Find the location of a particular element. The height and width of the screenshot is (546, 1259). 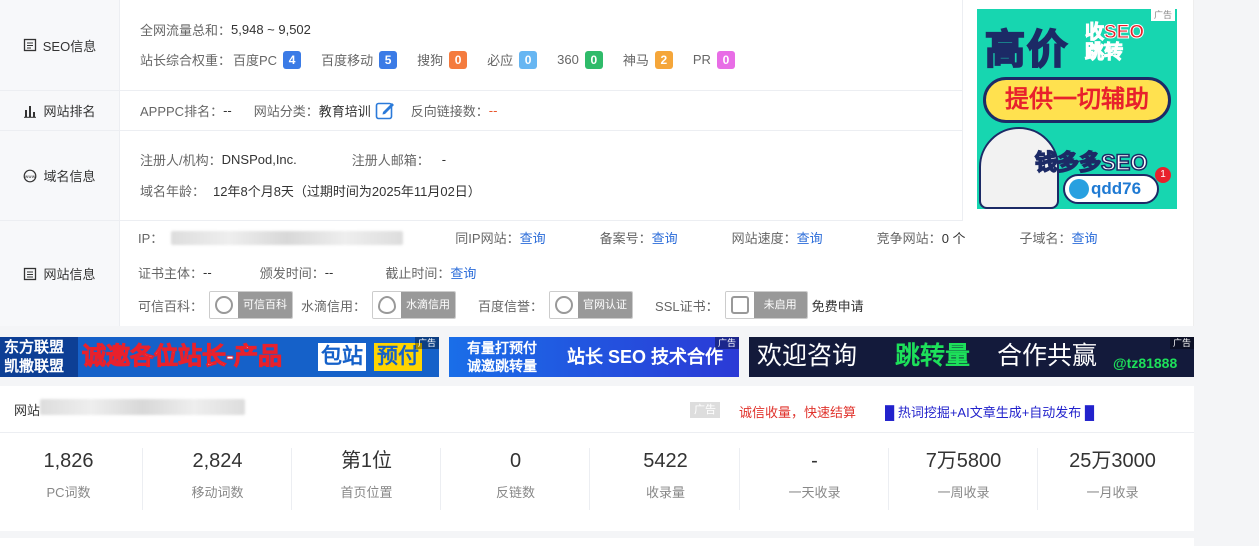

weight-name: 百度移动 is located at coordinates (347, 60).